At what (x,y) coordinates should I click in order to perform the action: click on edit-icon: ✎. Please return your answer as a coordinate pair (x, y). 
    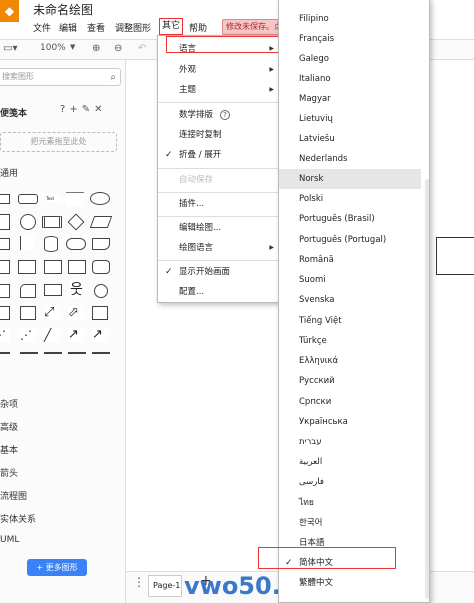
    Looking at the image, I should click on (88, 109).